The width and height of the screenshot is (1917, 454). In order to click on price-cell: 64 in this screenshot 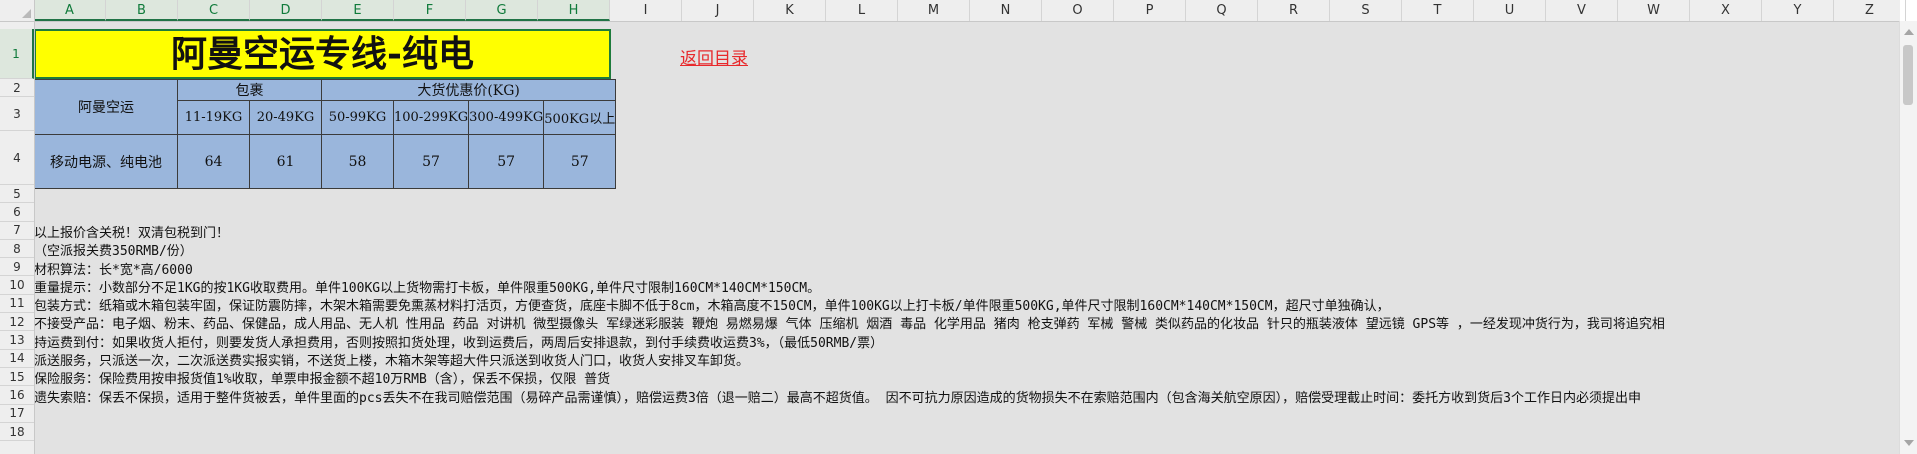, I will do `click(213, 161)`.